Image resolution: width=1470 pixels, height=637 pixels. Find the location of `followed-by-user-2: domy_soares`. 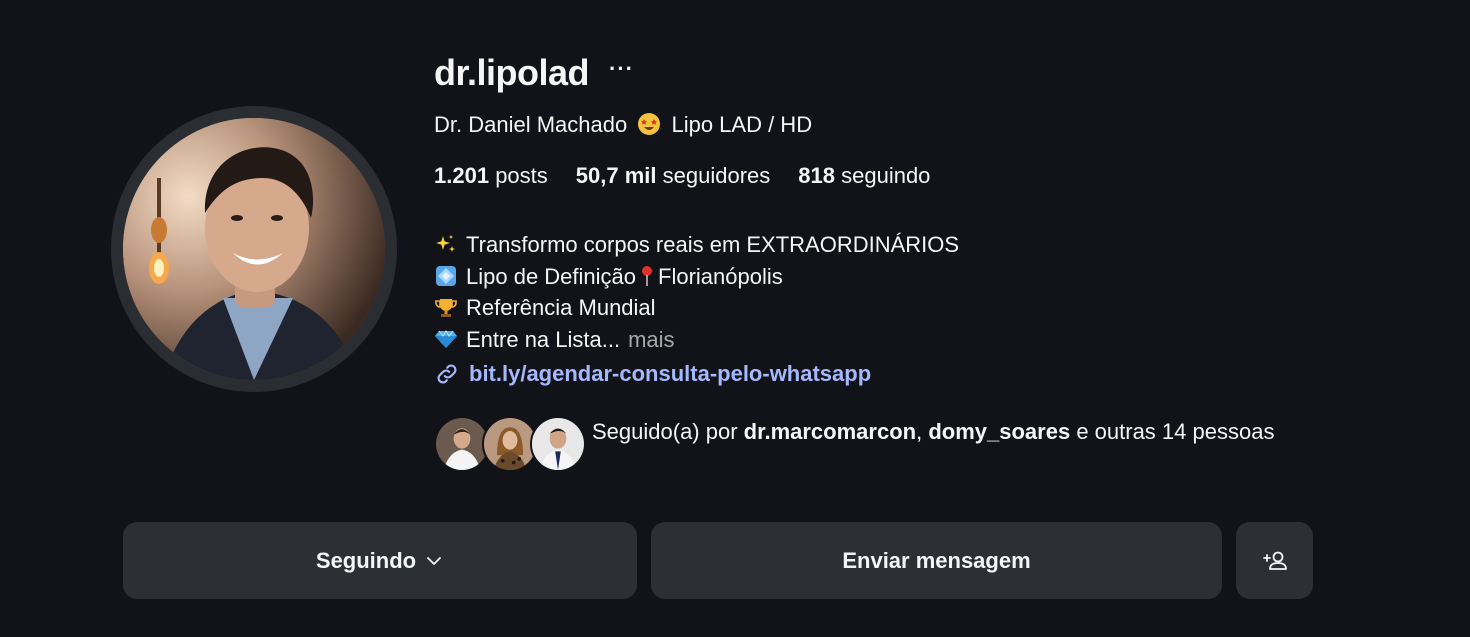

followed-by-user-2: domy_soares is located at coordinates (999, 431).